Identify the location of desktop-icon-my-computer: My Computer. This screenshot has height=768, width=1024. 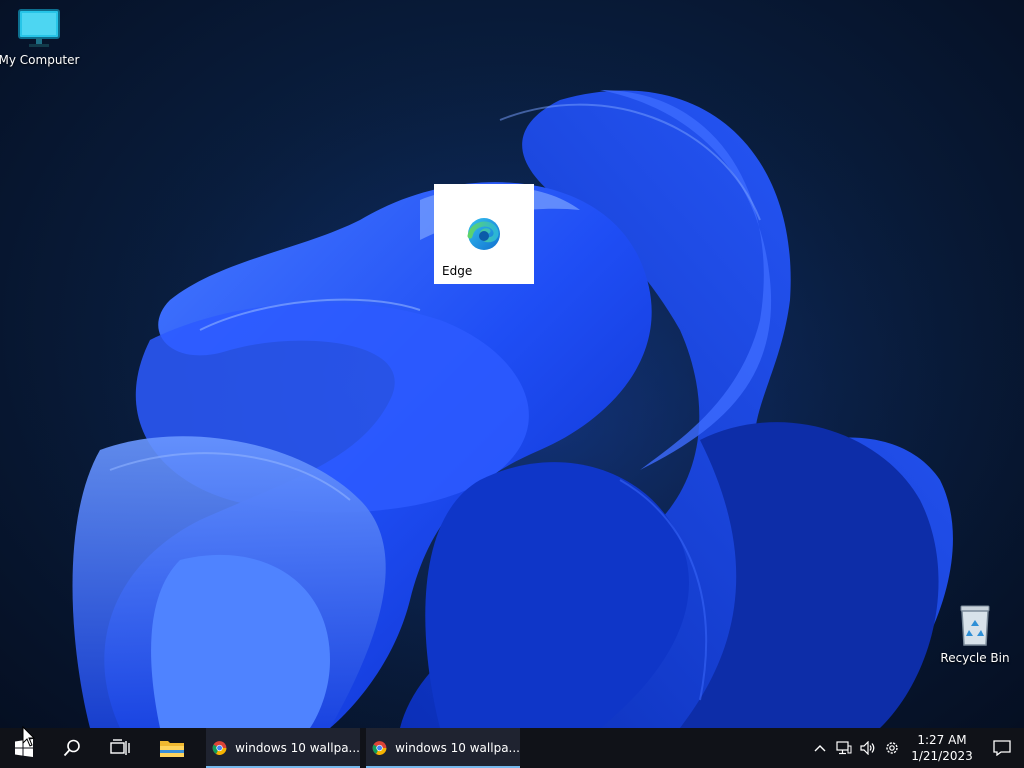
(40, 37).